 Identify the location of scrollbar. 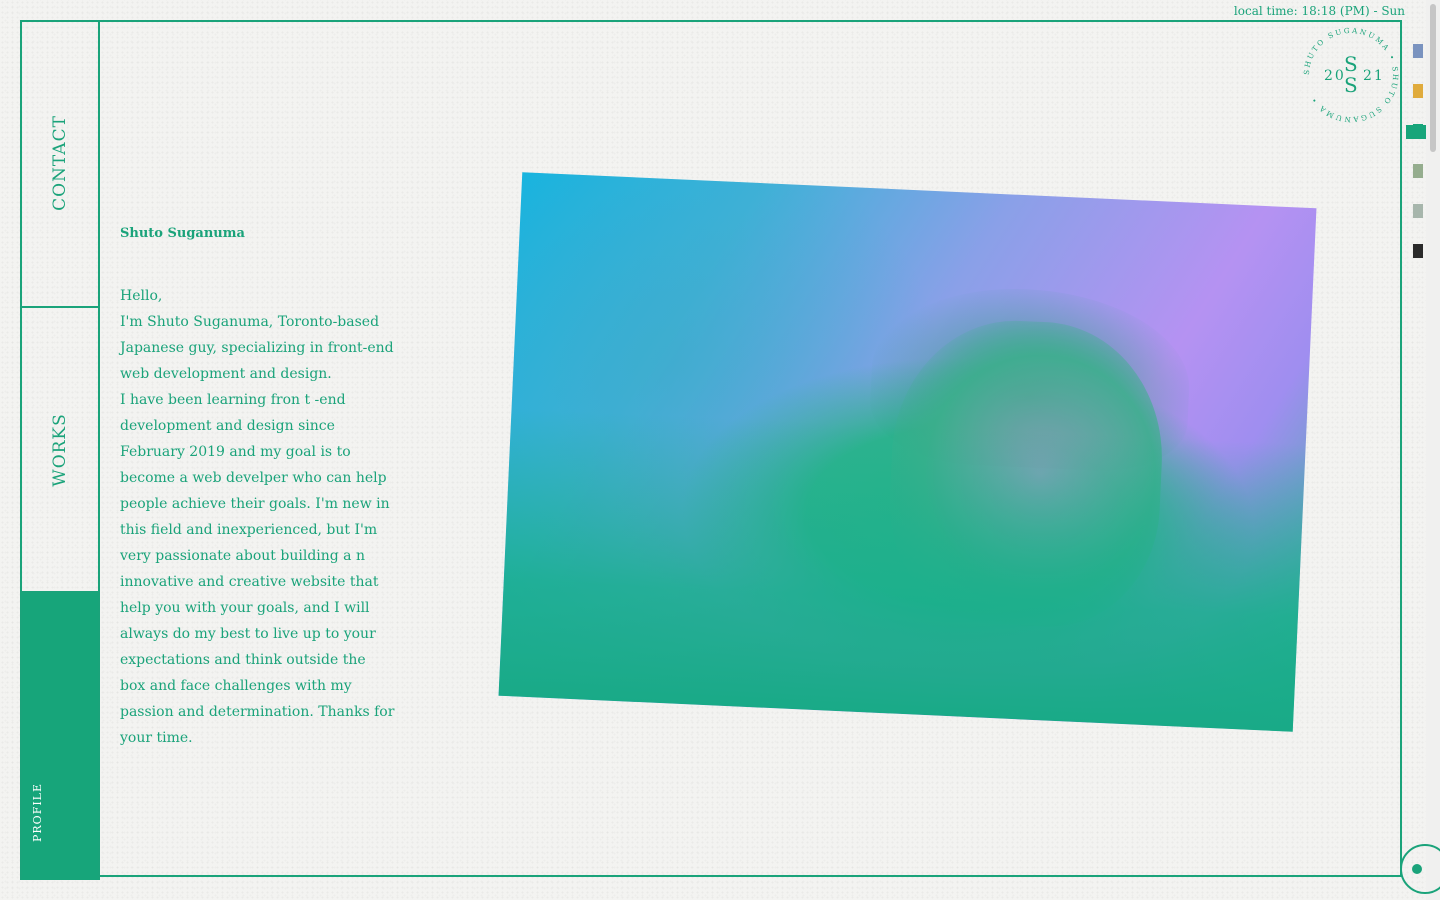
(1433, 450).